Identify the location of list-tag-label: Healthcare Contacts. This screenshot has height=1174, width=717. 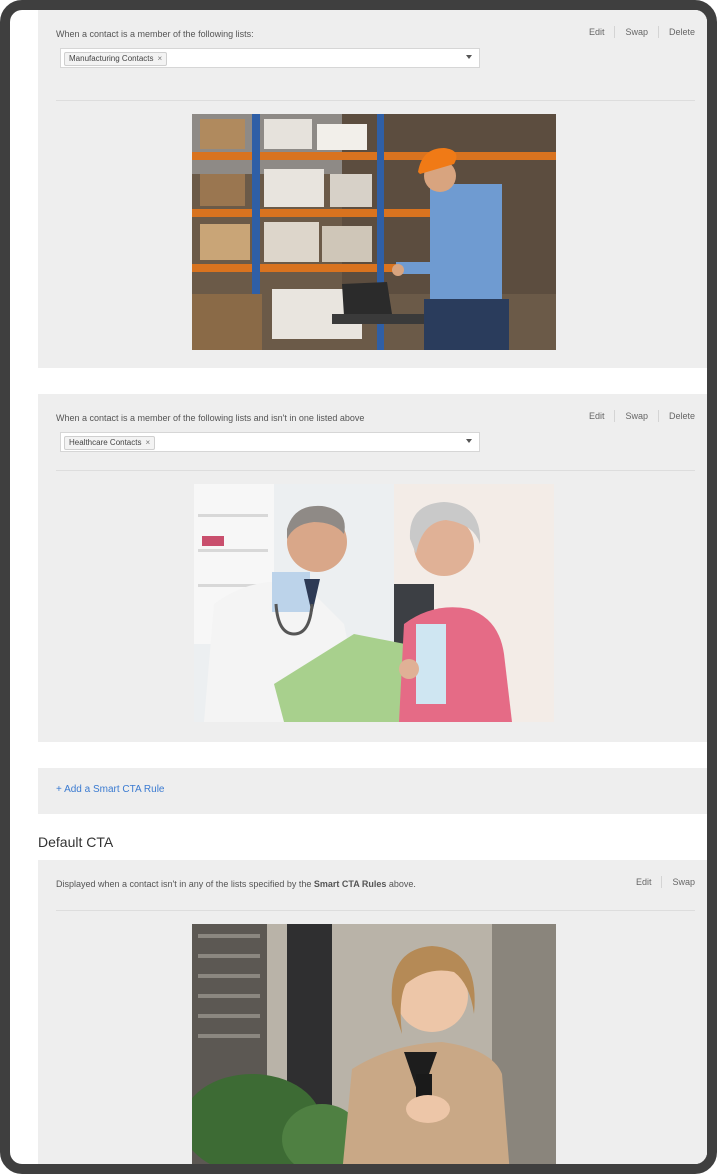
(105, 442).